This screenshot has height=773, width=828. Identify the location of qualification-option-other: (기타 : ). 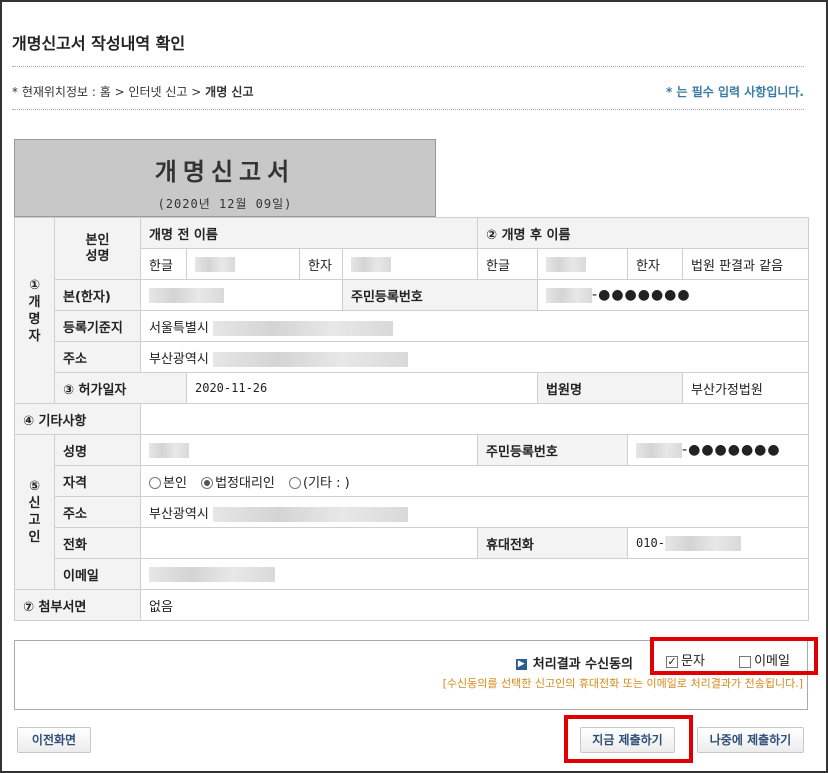
(319, 483).